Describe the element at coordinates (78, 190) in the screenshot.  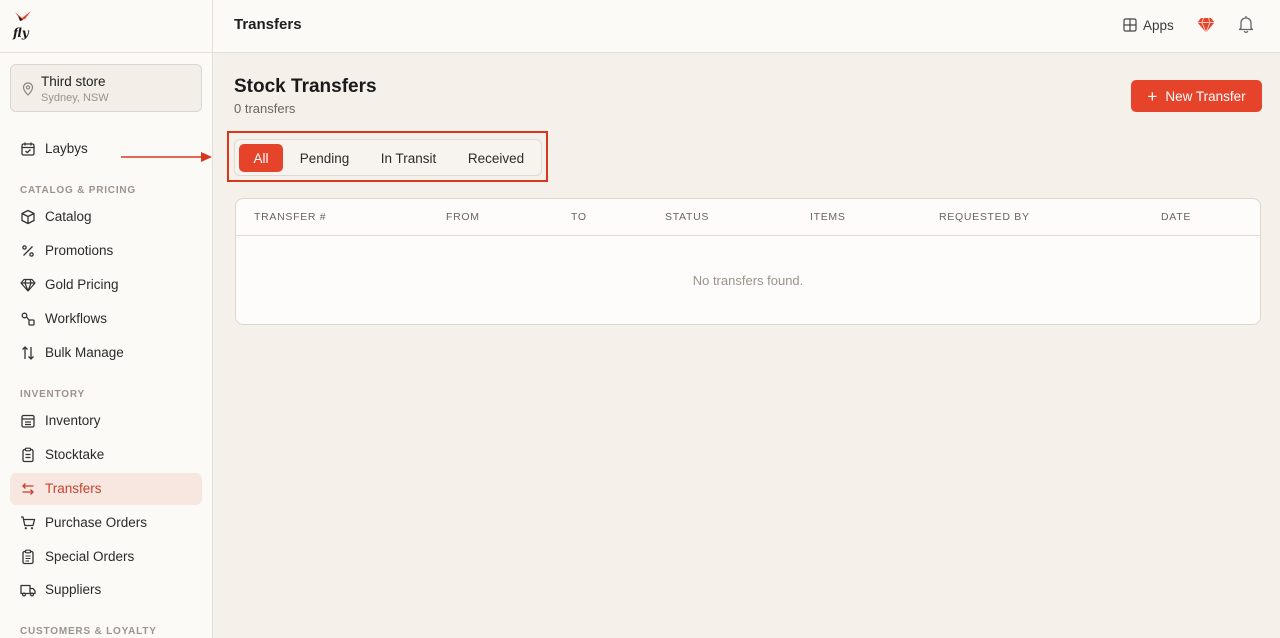
I see `section-catalog-pricing: CATALOG & PRICING` at that location.